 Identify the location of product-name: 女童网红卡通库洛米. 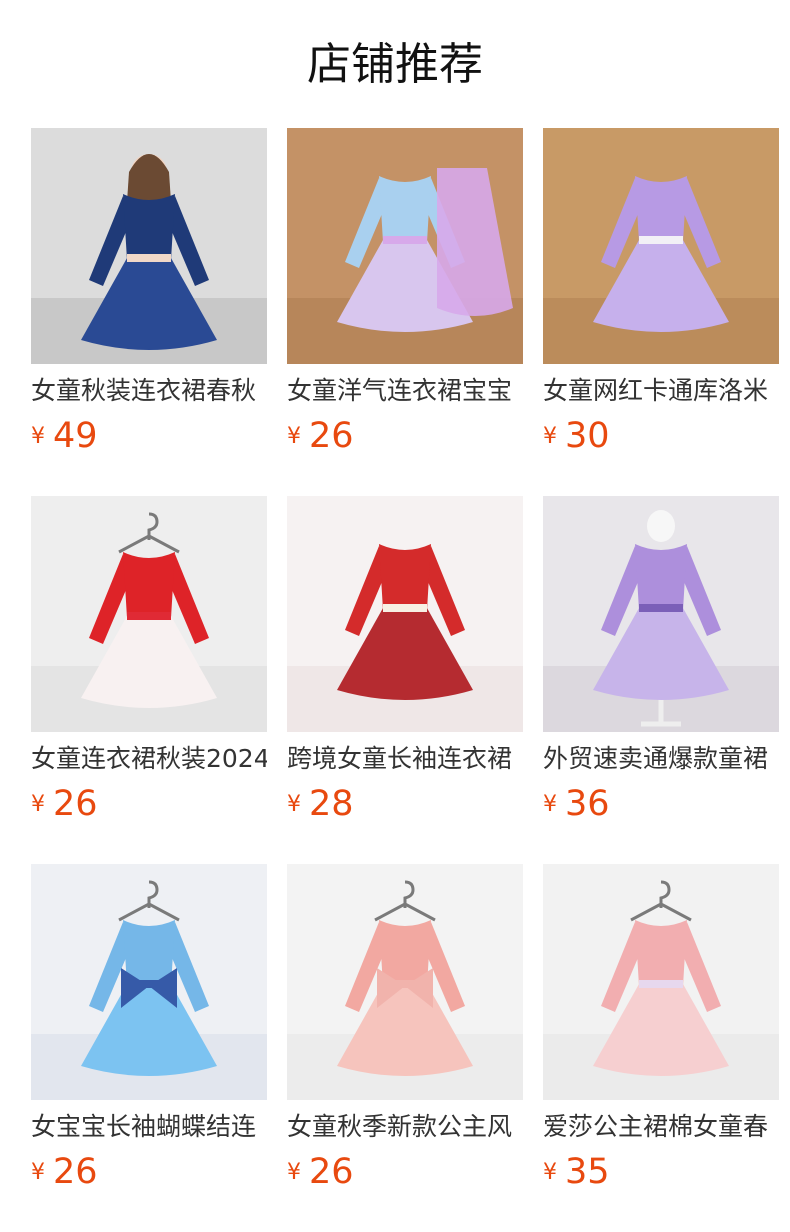
(661, 392).